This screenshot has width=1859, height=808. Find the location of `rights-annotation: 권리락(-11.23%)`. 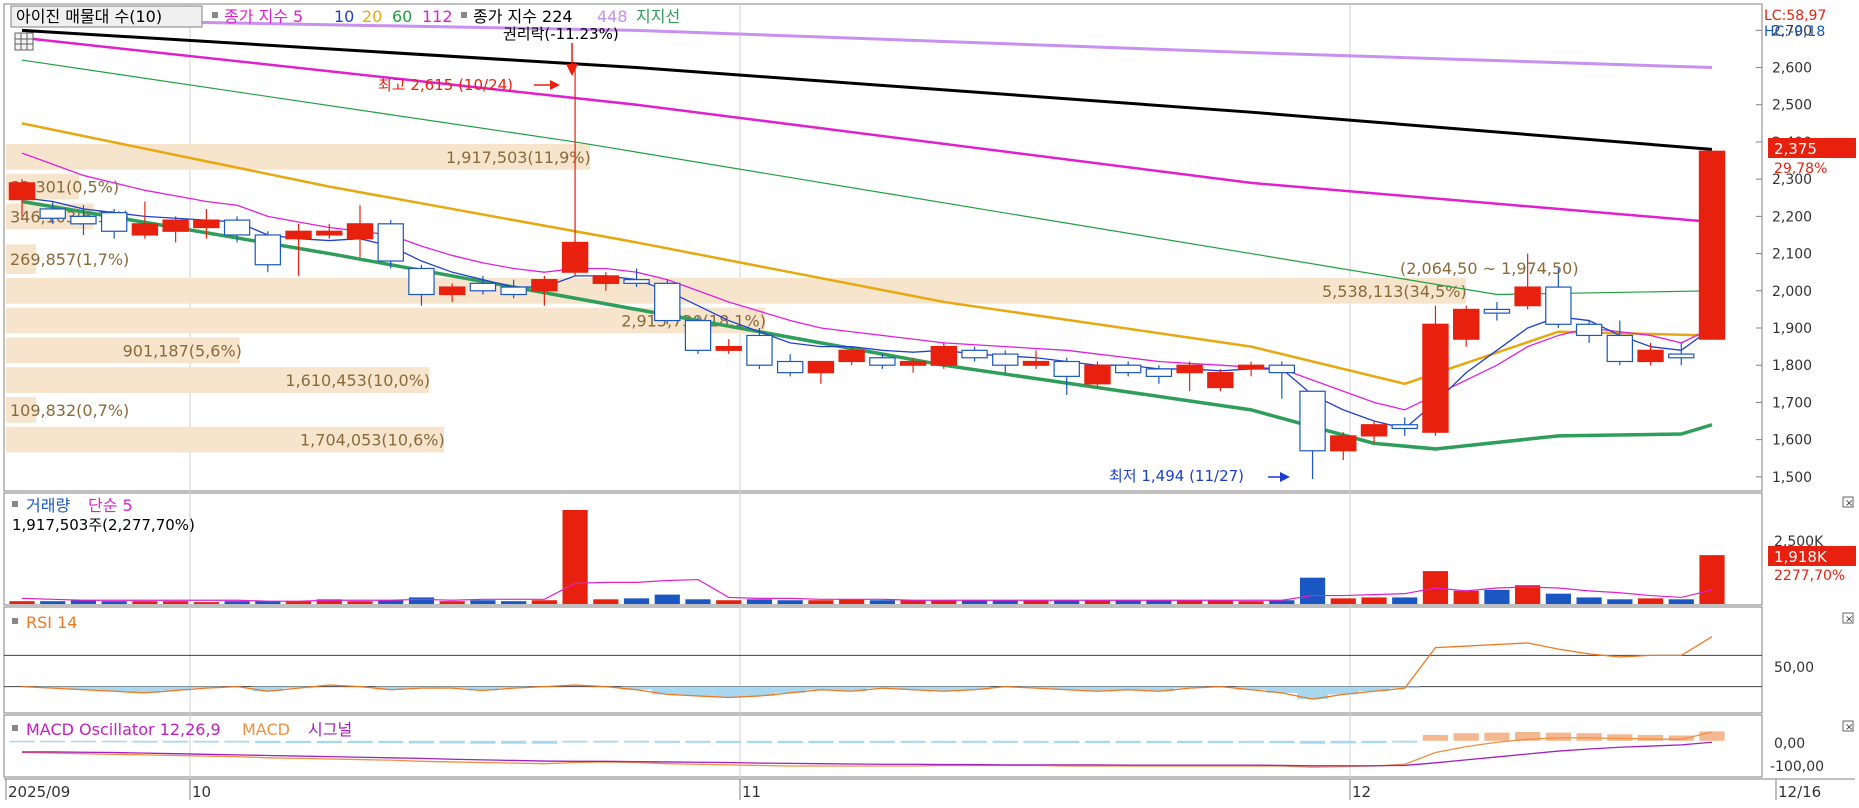

rights-annotation: 권리락(-11.23%) is located at coordinates (561, 34).